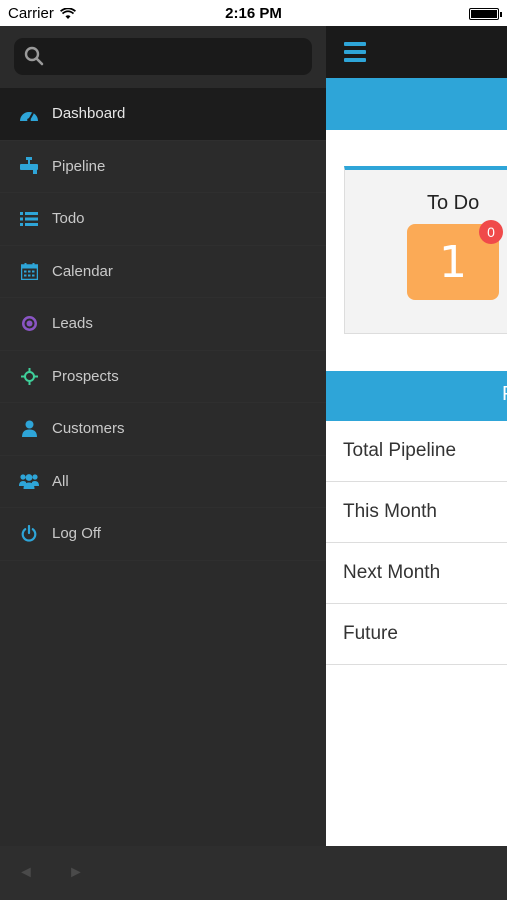  I want to click on sidebar-item-leads: Leads, so click(163, 324).